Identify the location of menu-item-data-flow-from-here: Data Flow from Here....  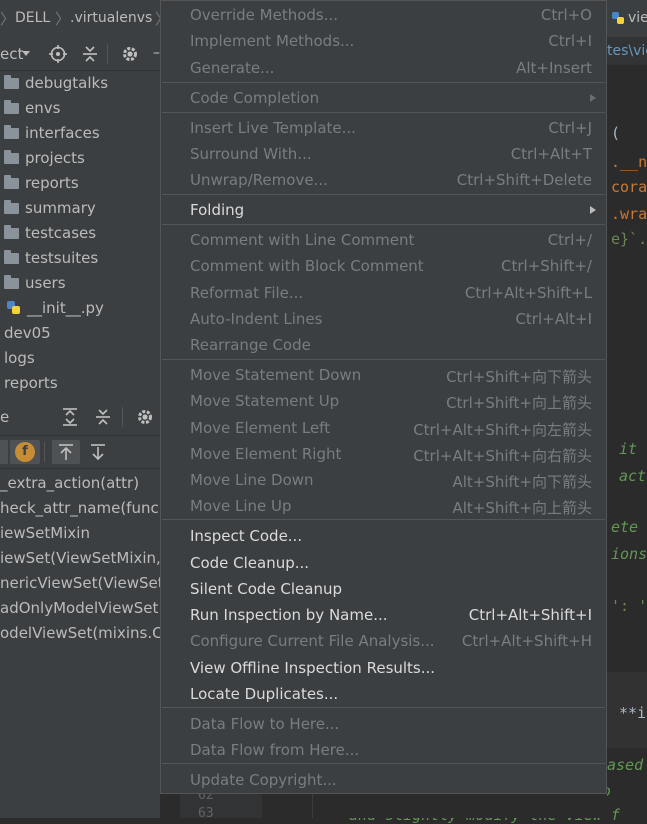
(383, 750).